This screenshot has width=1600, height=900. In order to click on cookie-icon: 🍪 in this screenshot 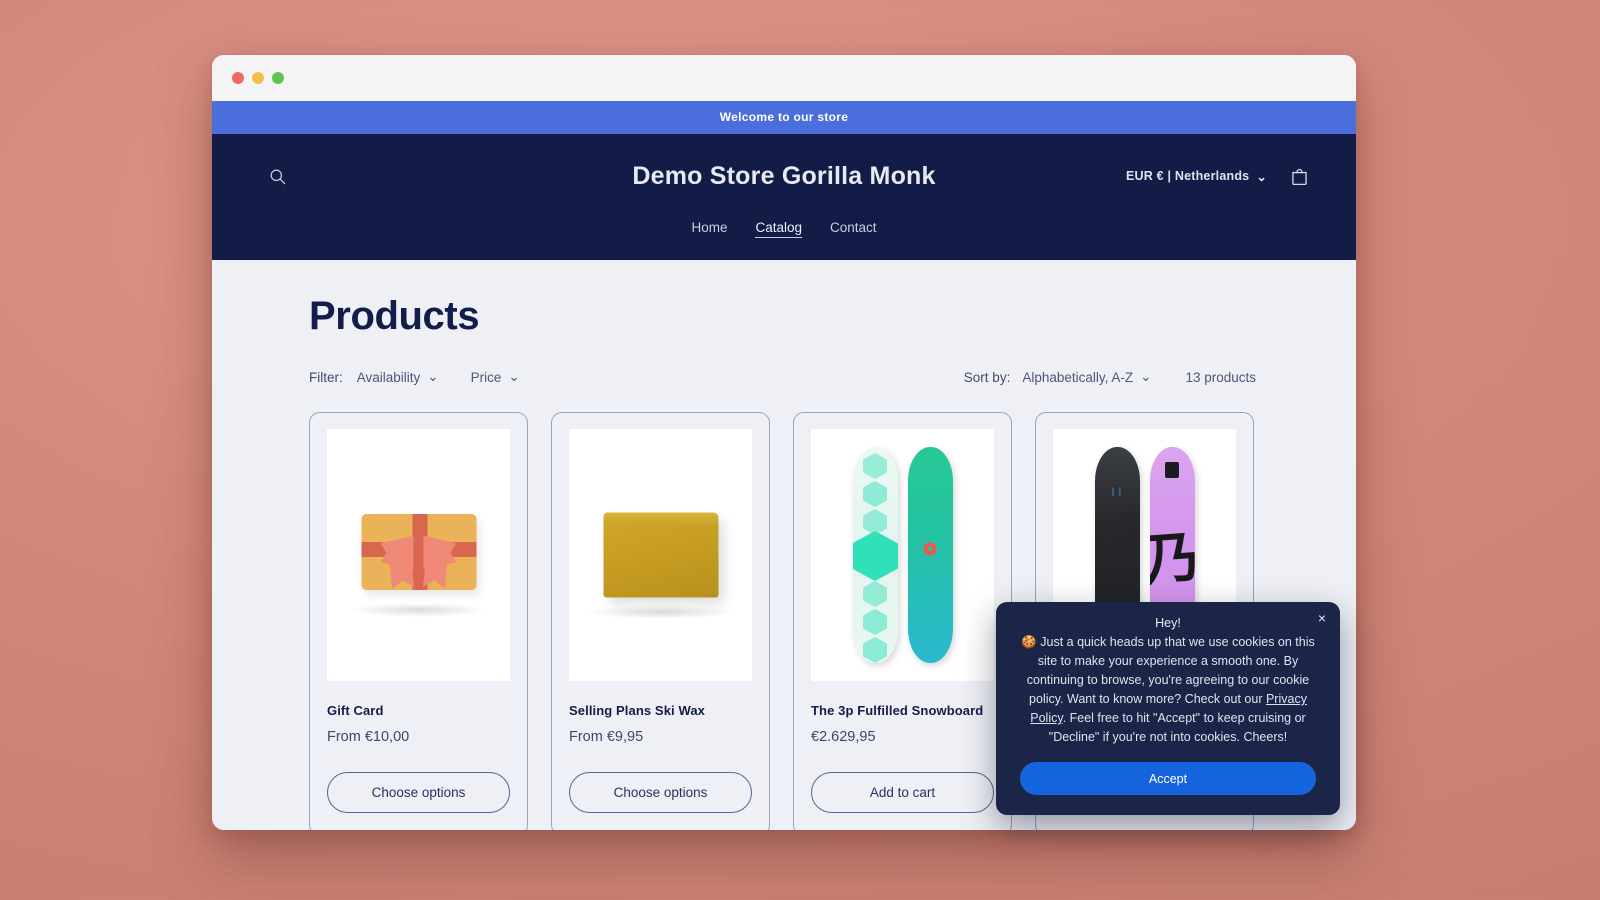, I will do `click(1029, 642)`.